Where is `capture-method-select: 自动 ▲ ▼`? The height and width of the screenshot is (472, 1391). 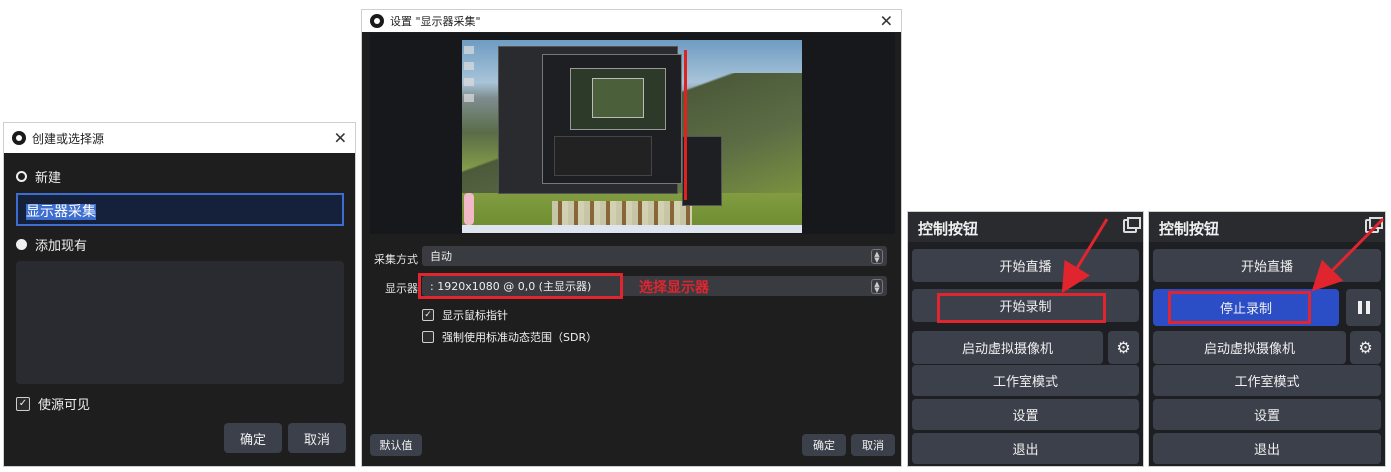 capture-method-select: 自动 ▲ ▼ is located at coordinates (654, 256).